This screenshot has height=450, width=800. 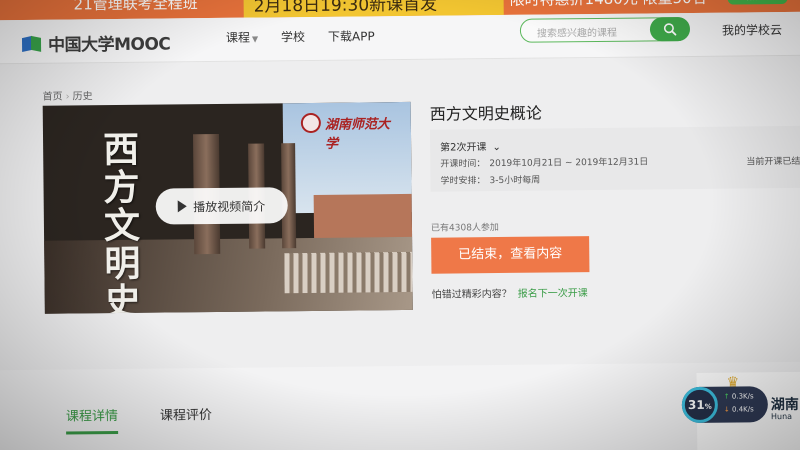 I want to click on breadcrumb-history: 历史, so click(x=83, y=96).